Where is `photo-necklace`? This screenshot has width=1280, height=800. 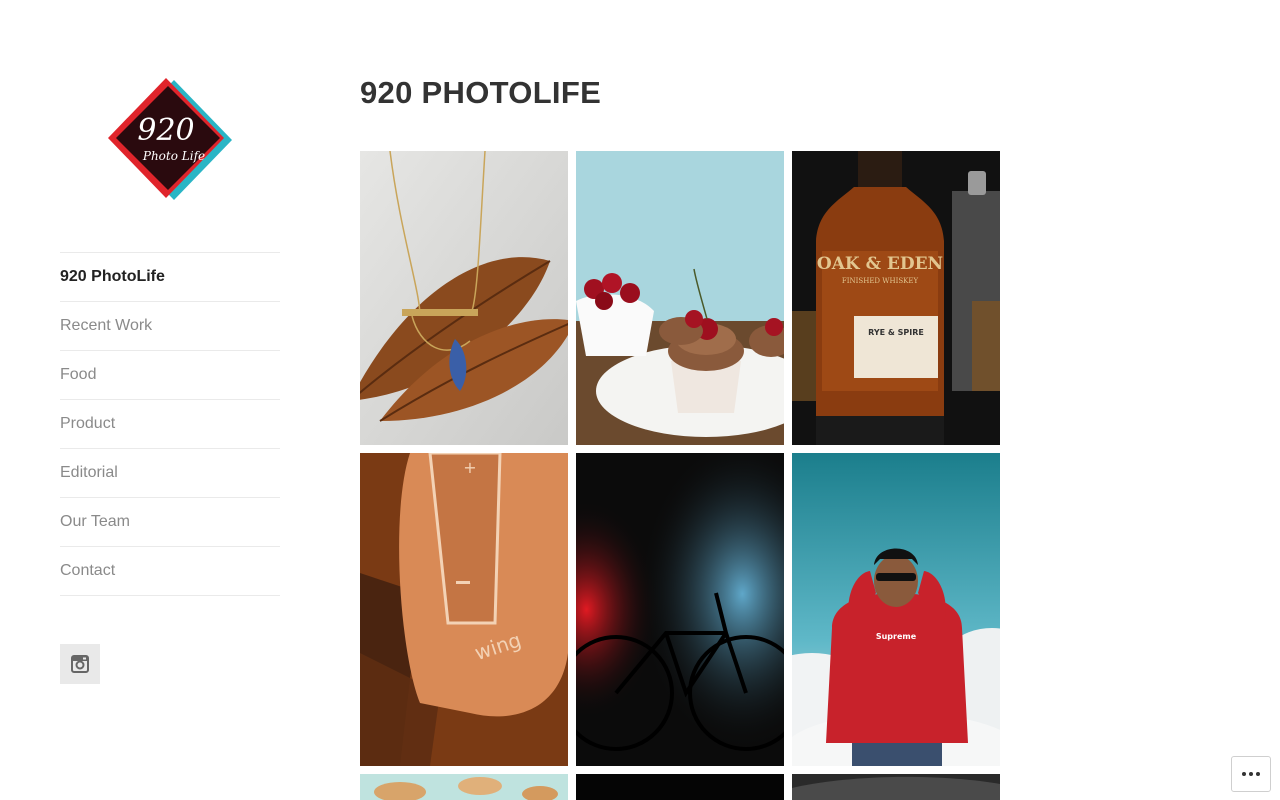
photo-necklace is located at coordinates (464, 298).